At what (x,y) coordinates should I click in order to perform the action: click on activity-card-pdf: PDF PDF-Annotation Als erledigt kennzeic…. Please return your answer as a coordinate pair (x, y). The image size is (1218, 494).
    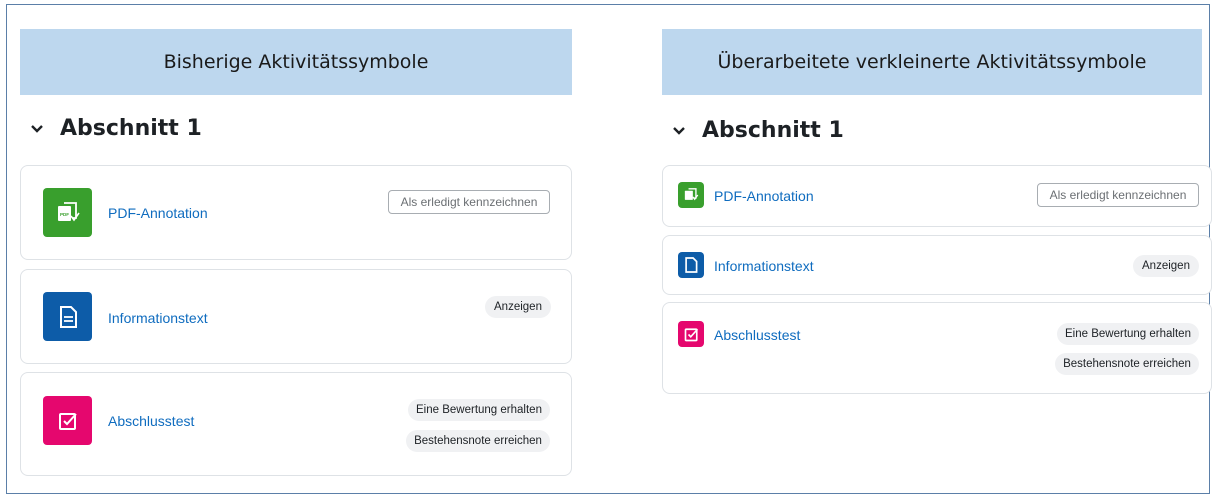
    Looking at the image, I should click on (296, 212).